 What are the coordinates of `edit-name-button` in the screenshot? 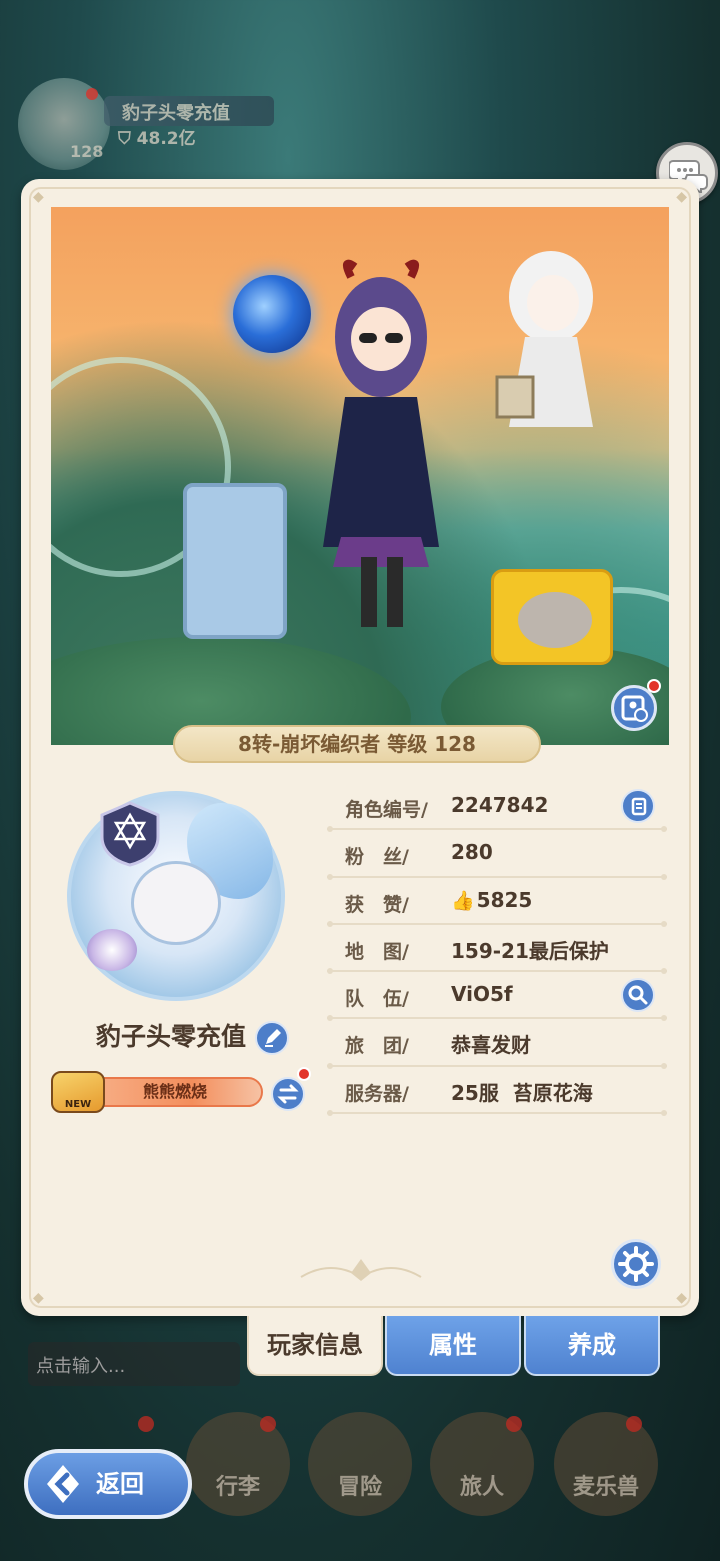 It's located at (272, 1038).